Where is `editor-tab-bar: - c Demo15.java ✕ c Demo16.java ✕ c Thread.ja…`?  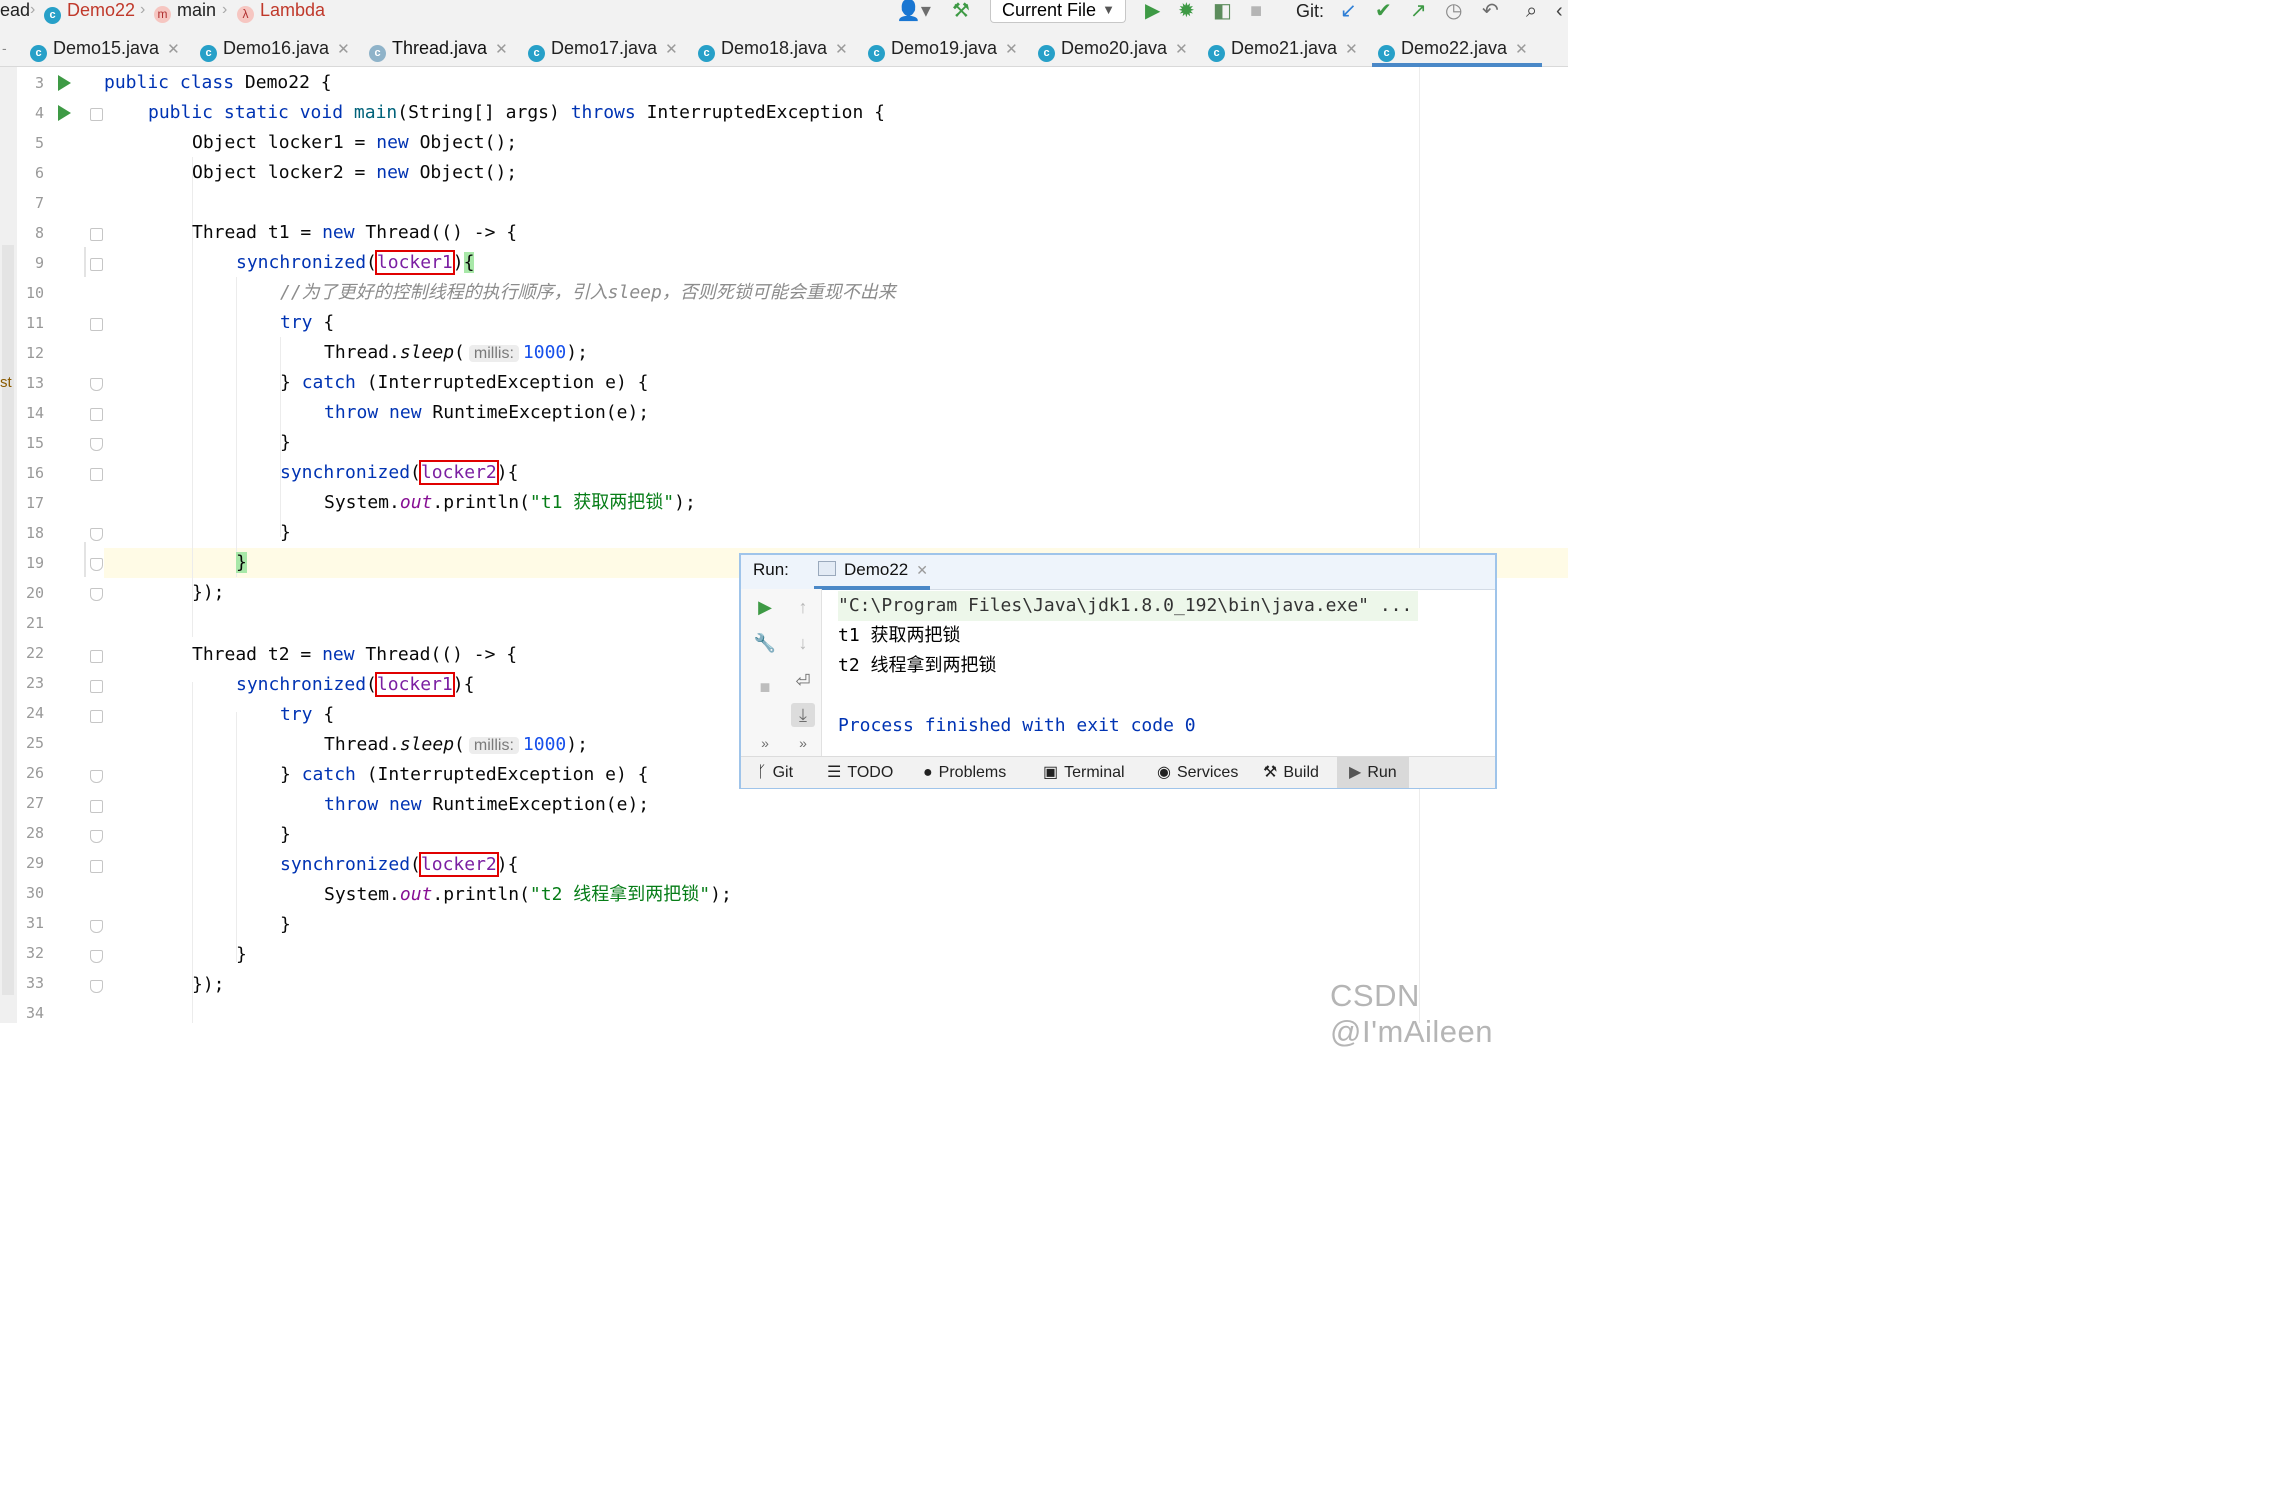 editor-tab-bar: - c Demo15.java ✕ c Demo16.java ✕ c Thread.ja… is located at coordinates (784, 48).